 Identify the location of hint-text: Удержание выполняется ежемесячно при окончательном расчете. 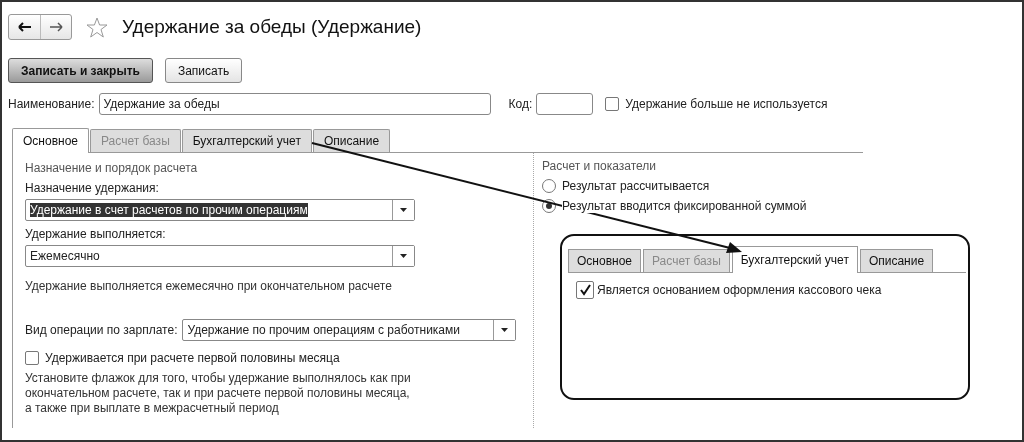
(209, 286).